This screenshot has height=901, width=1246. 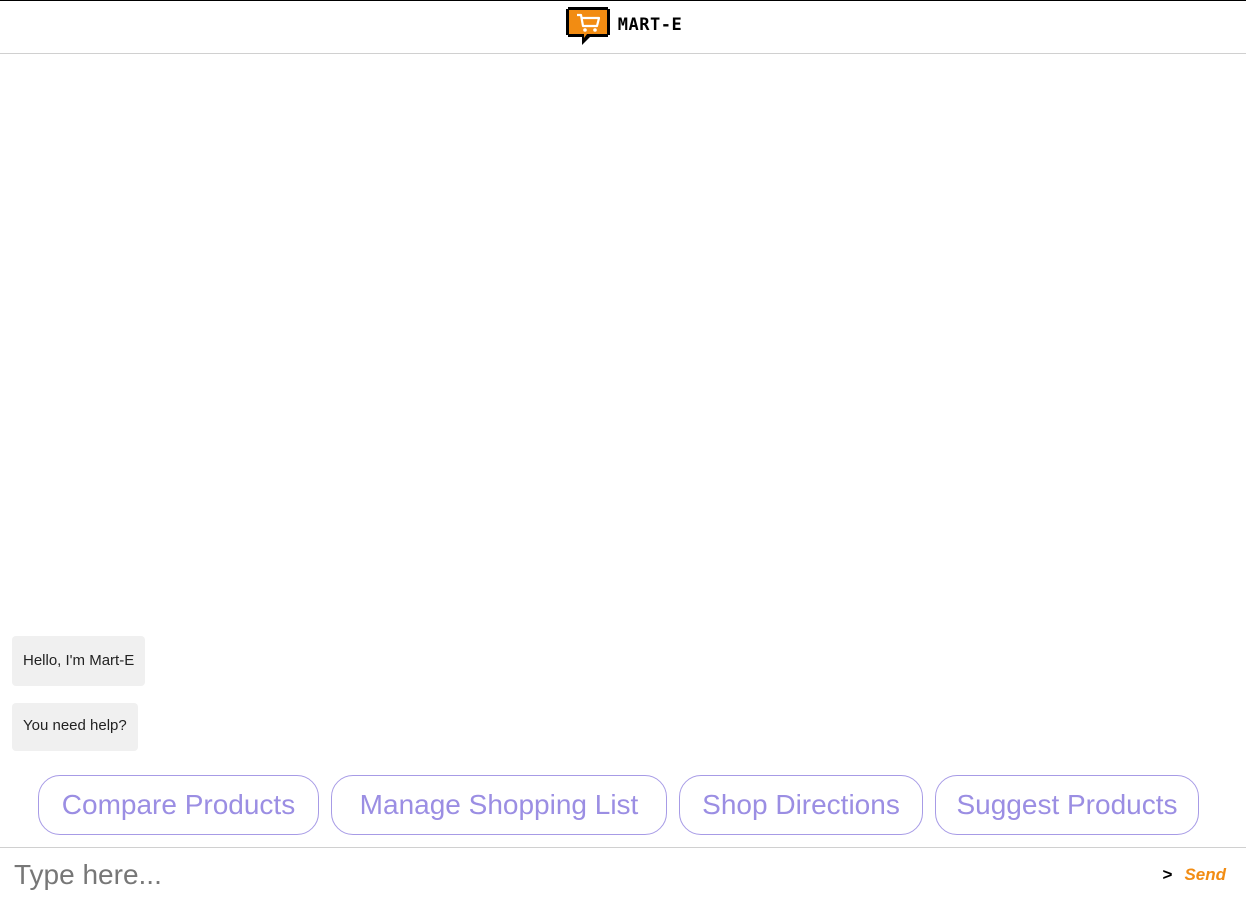 What do you see at coordinates (650, 25) in the screenshot?
I see `app-name: MART-E` at bounding box center [650, 25].